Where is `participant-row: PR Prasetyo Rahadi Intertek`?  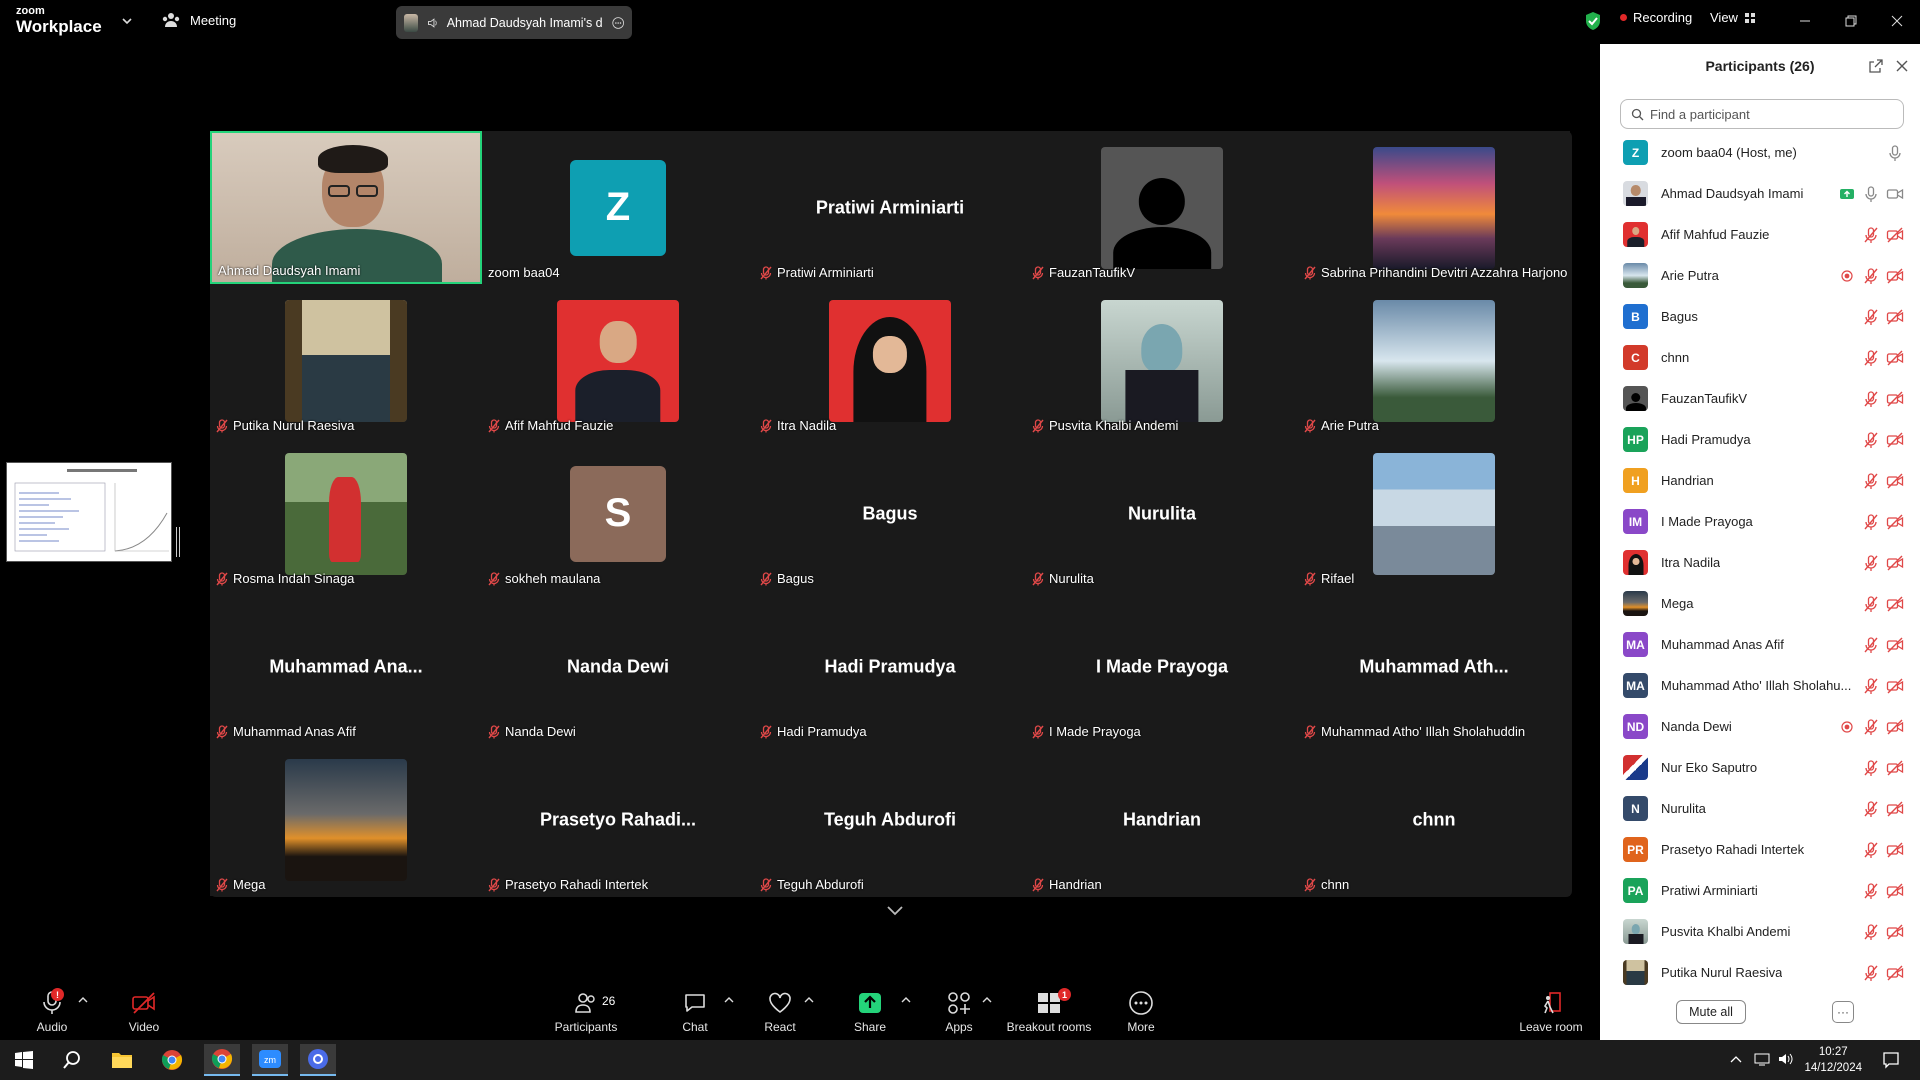 participant-row: PR Prasetyo Rahadi Intertek is located at coordinates (1760, 849).